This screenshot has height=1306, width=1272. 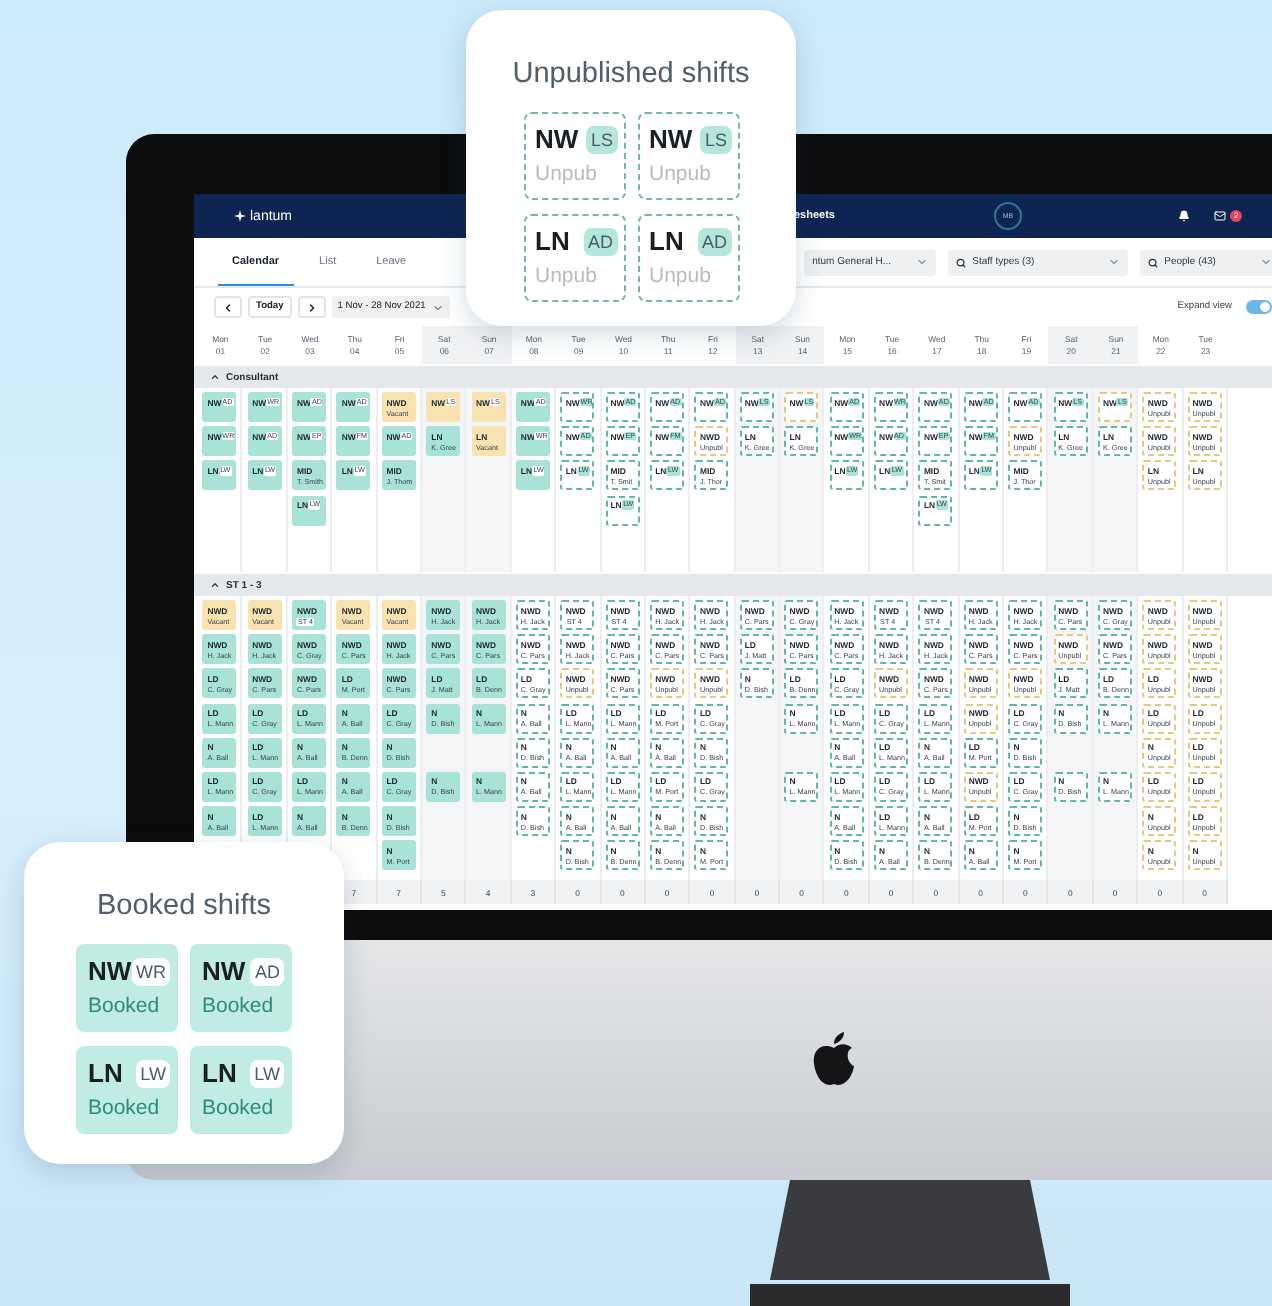 What do you see at coordinates (631, 74) in the screenshot?
I see `card-title: Unpublished shifts` at bounding box center [631, 74].